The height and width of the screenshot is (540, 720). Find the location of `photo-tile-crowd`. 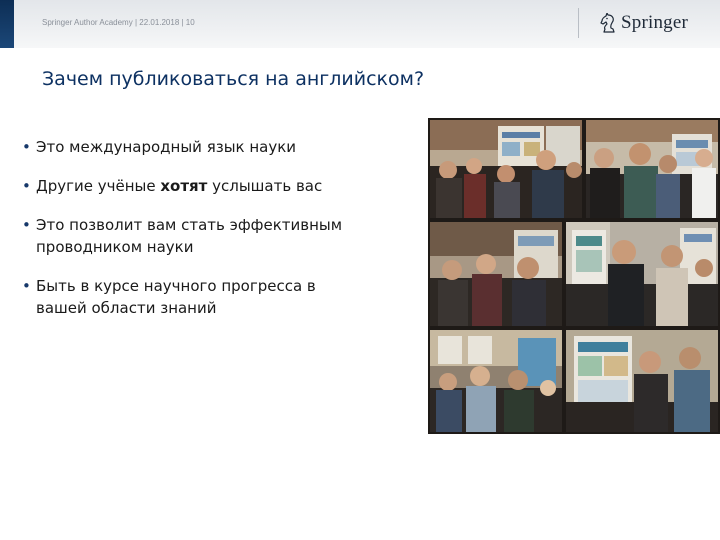

photo-tile-crowd is located at coordinates (496, 274).